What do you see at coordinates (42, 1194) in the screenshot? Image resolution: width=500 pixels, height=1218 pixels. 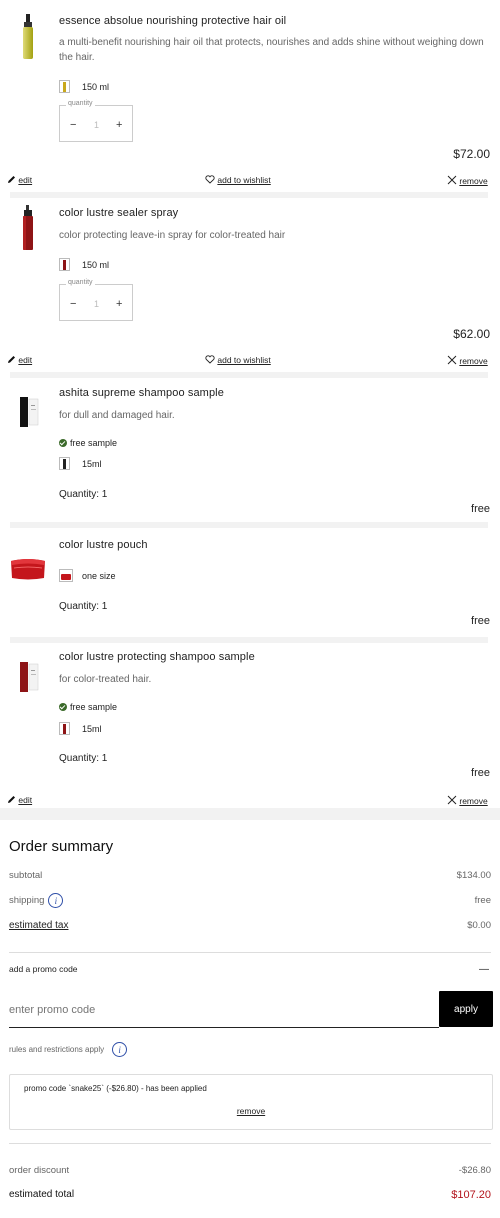 I see `estimated-total-label: estimated total` at bounding box center [42, 1194].